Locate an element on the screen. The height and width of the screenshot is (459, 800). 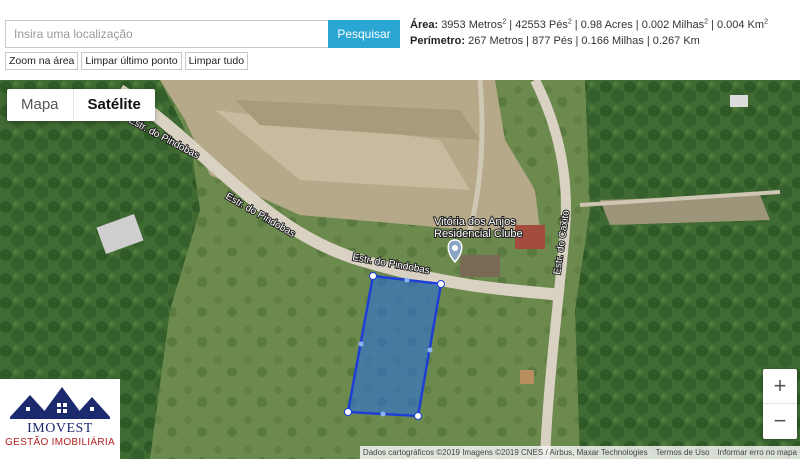
clear-all-button: Limpar tudo is located at coordinates (216, 61).